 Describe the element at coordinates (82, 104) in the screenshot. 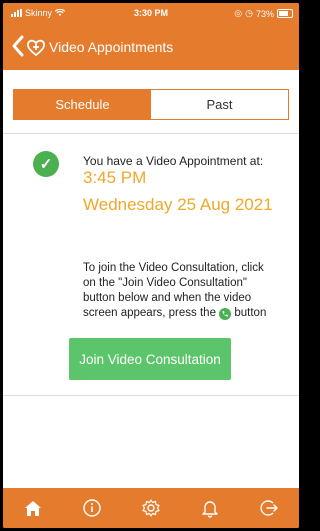

I see `tab-schedule: Schedule` at that location.